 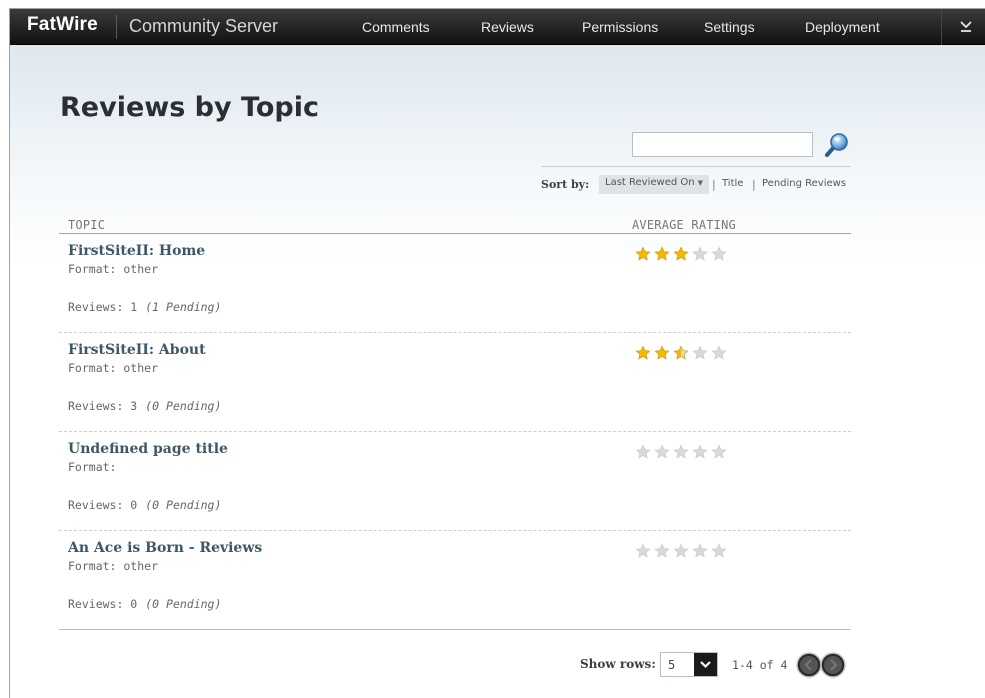 I want to click on search-input, so click(x=722, y=144).